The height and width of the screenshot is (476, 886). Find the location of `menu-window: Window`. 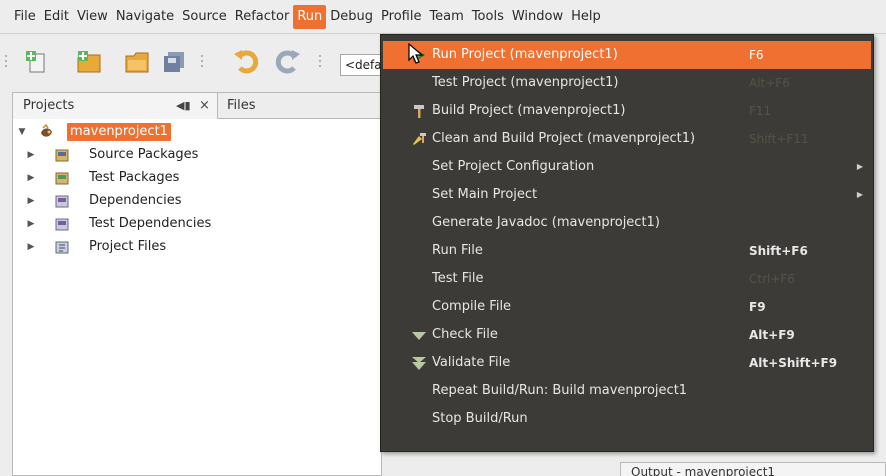

menu-window: Window is located at coordinates (537, 17).